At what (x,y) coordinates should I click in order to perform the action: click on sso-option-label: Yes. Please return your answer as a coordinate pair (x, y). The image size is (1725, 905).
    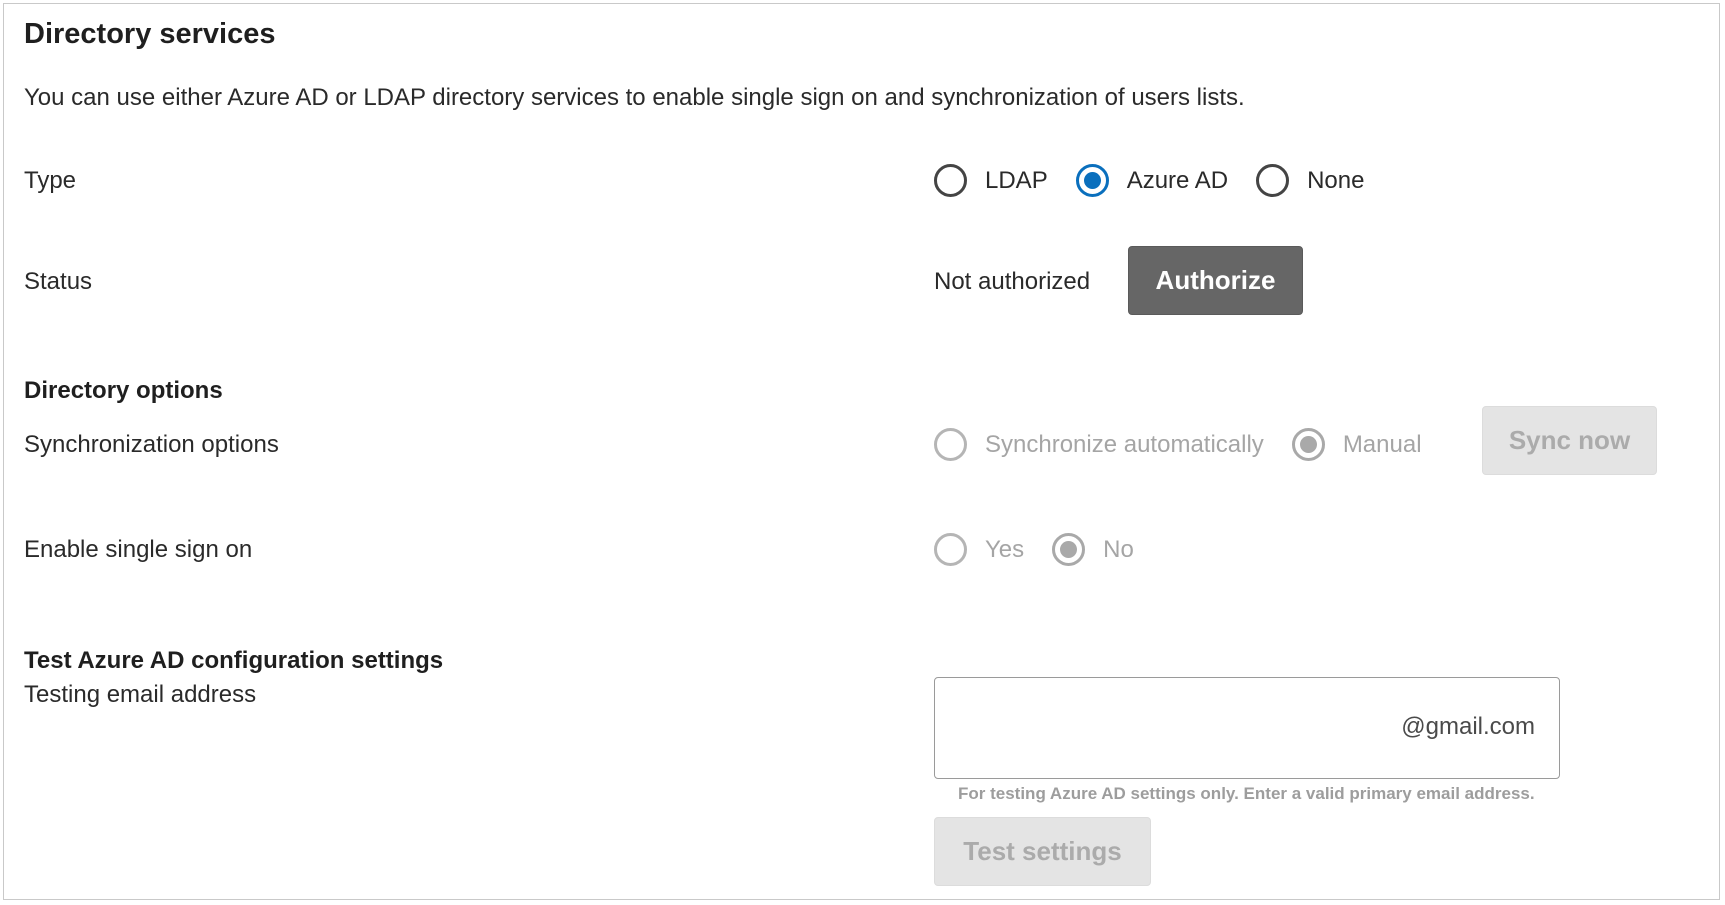
    Looking at the image, I should click on (1005, 549).